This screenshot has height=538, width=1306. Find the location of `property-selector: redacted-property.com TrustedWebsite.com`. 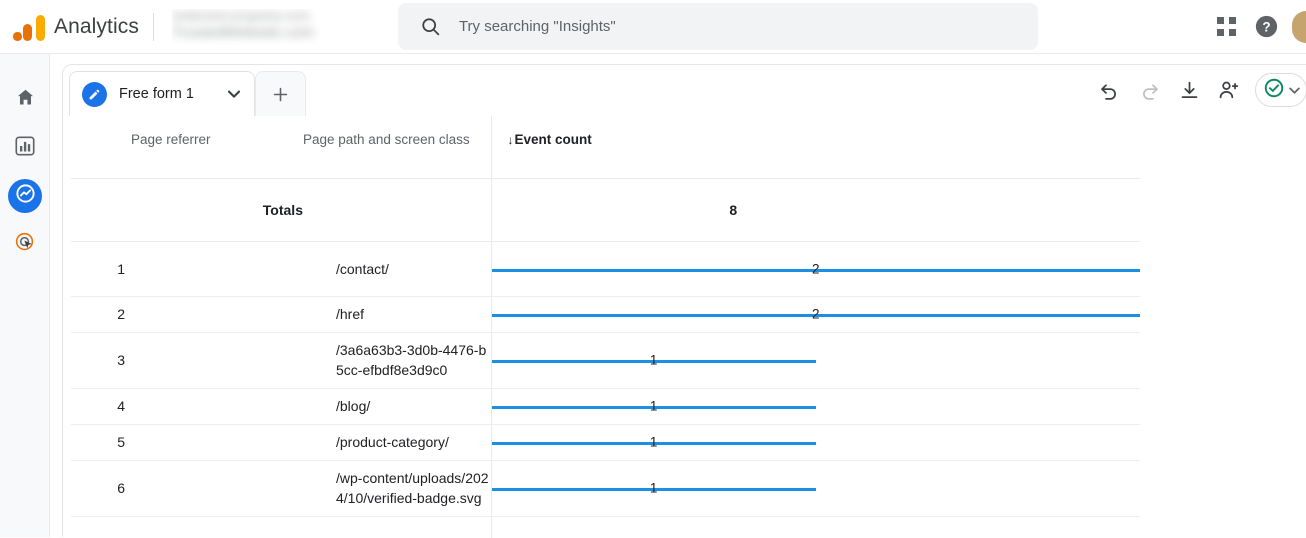

property-selector: redacted-property.com TrustedWebsite.com is located at coordinates (279, 27).